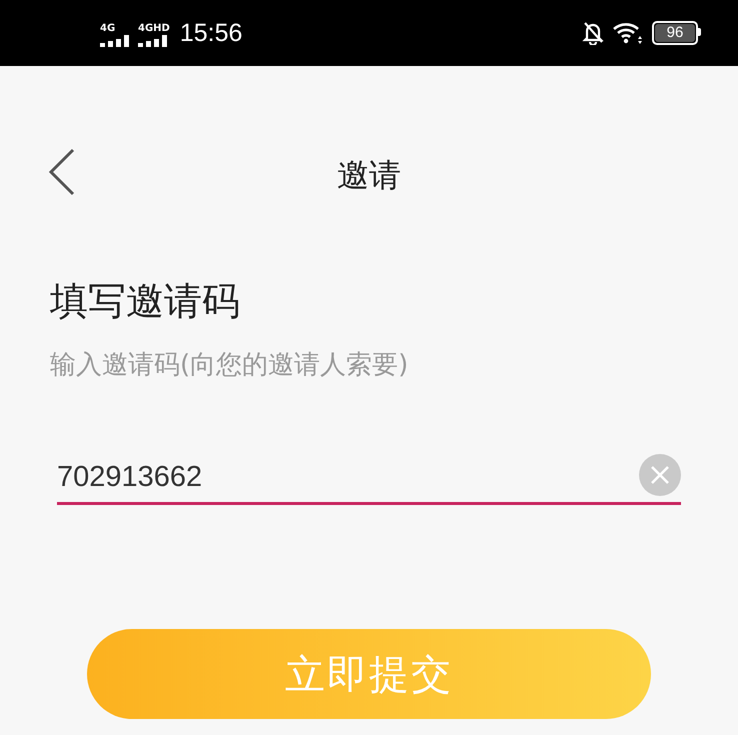  Describe the element at coordinates (145, 301) in the screenshot. I see `section-heading: 填写邀请码` at that location.